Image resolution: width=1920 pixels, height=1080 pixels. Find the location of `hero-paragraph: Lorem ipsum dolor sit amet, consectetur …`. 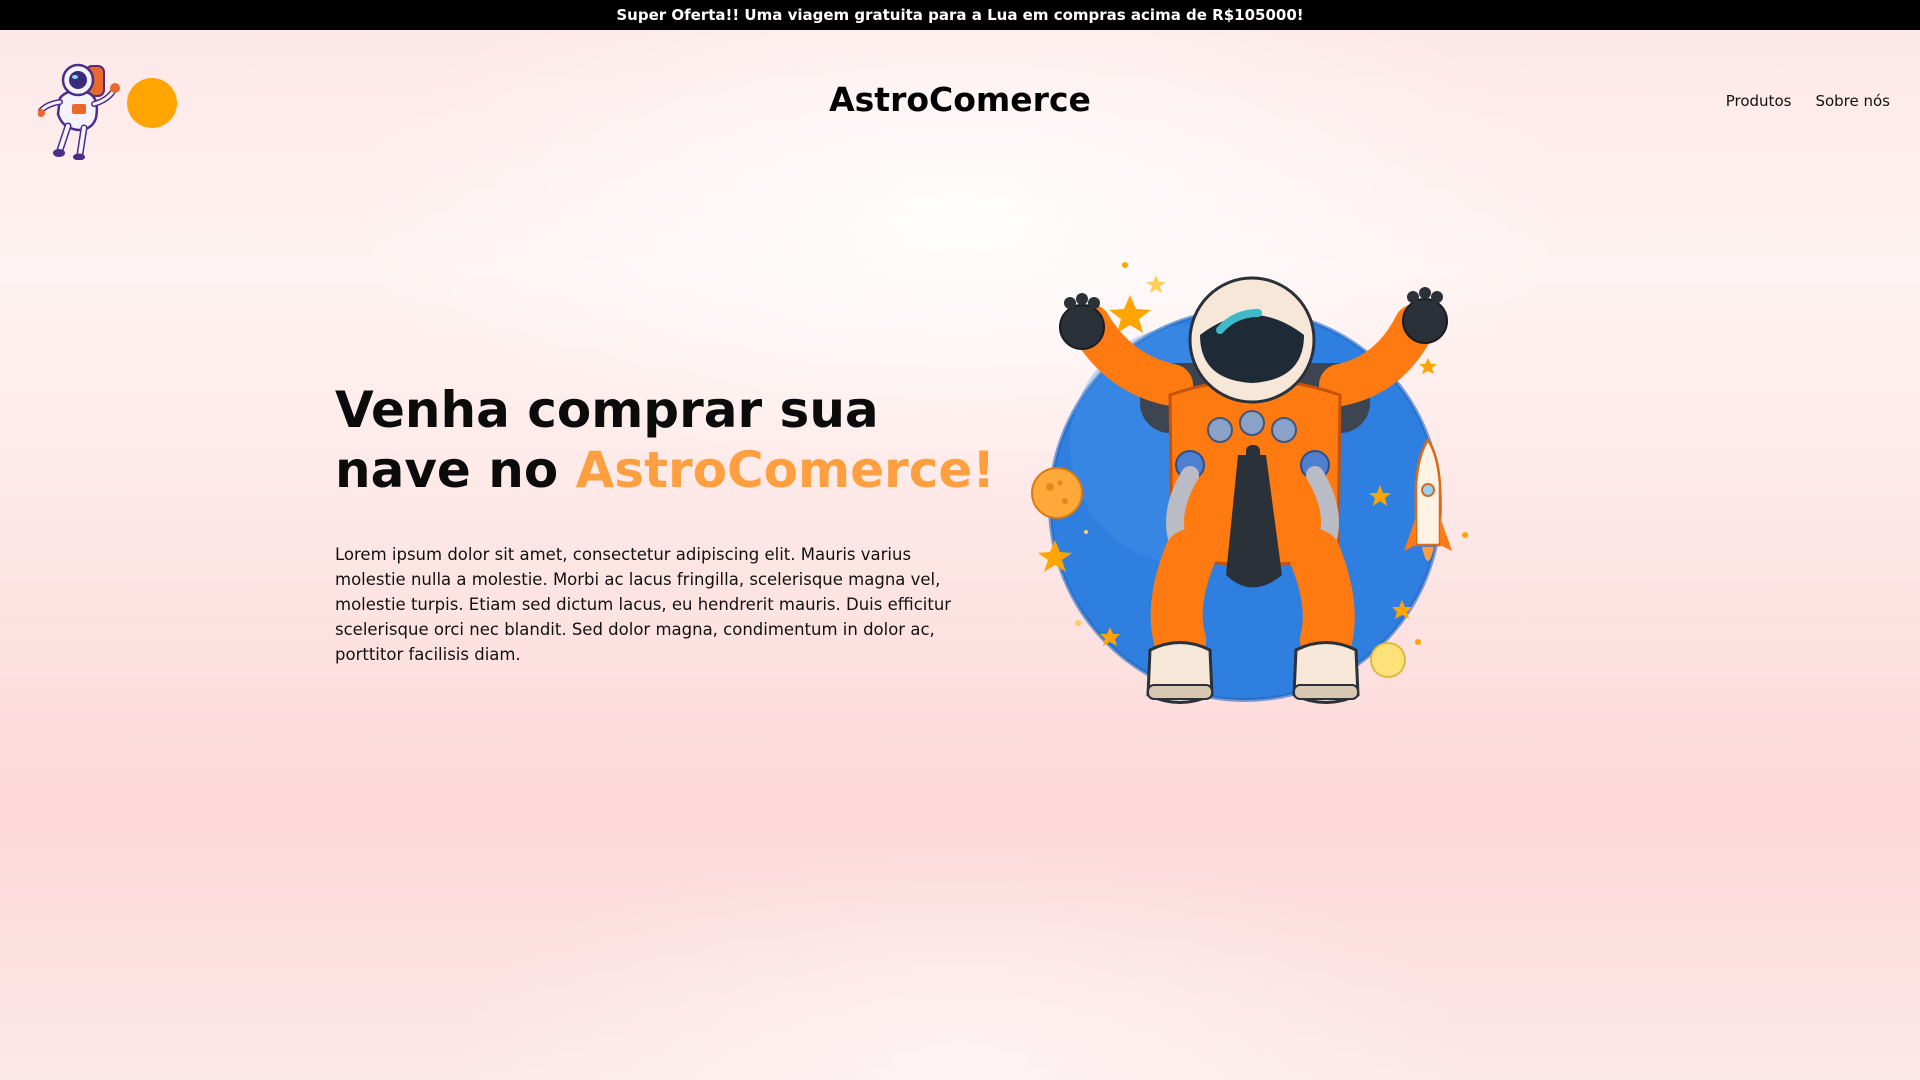

hero-paragraph: Lorem ipsum dolor sit amet, consectetur … is located at coordinates (643, 604).